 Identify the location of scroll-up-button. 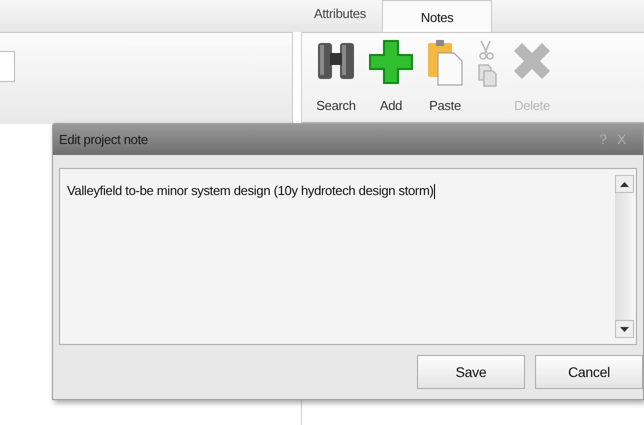
(624, 184).